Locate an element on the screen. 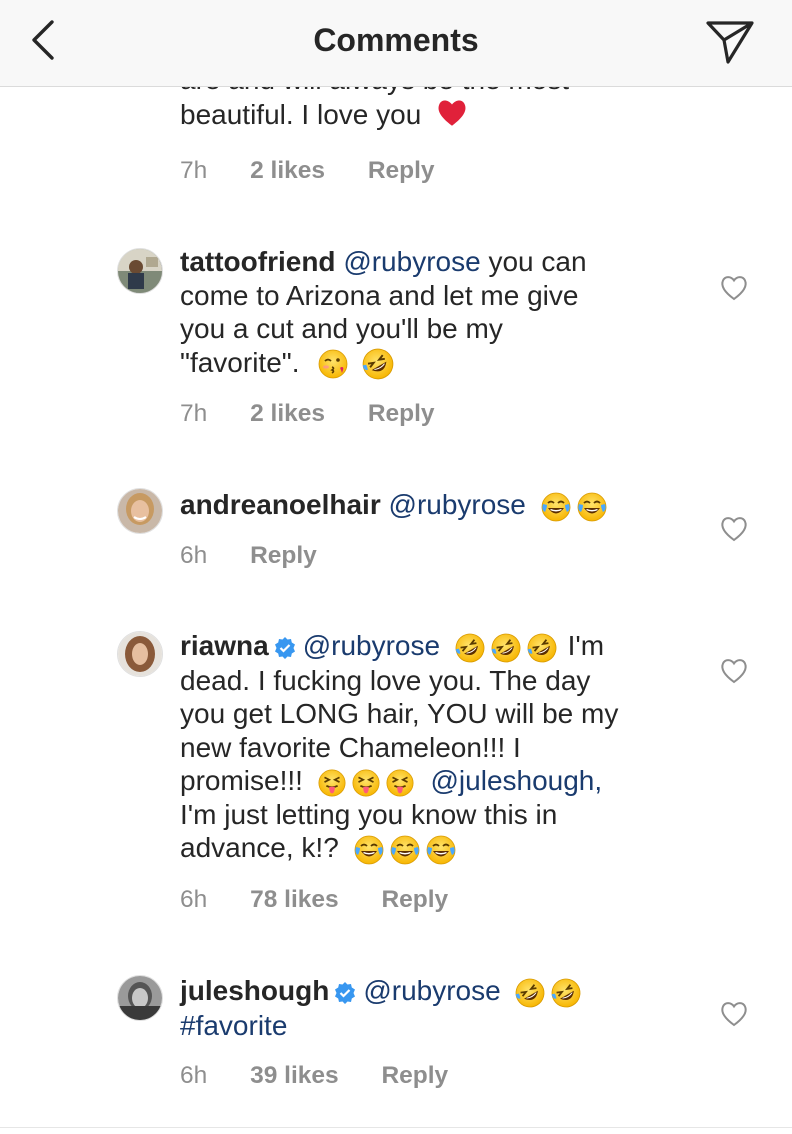  hashtag-link: #favorite is located at coordinates (430, 1026).